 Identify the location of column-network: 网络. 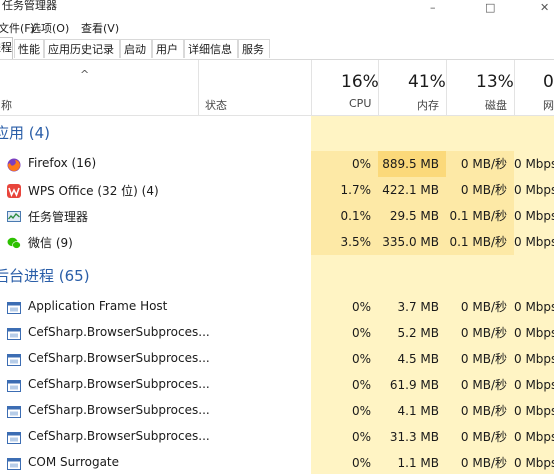
(548, 105).